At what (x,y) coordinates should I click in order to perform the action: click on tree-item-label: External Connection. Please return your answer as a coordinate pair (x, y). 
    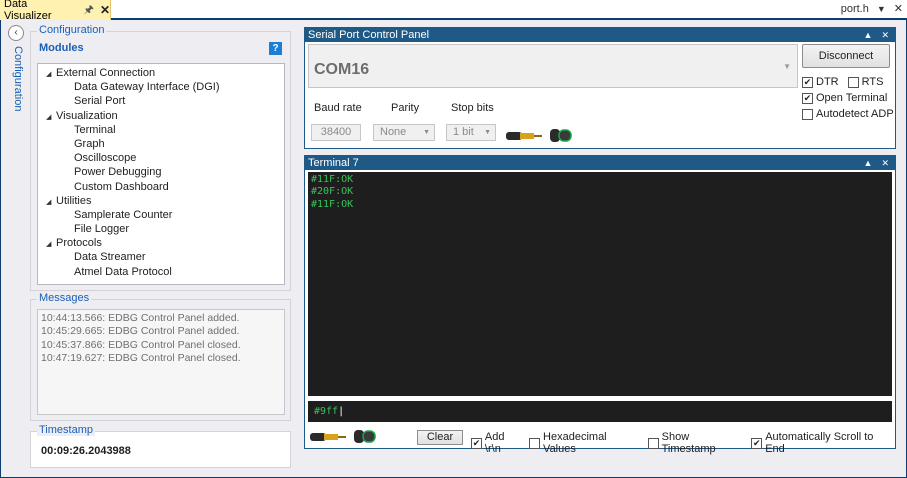
    Looking at the image, I should click on (106, 73).